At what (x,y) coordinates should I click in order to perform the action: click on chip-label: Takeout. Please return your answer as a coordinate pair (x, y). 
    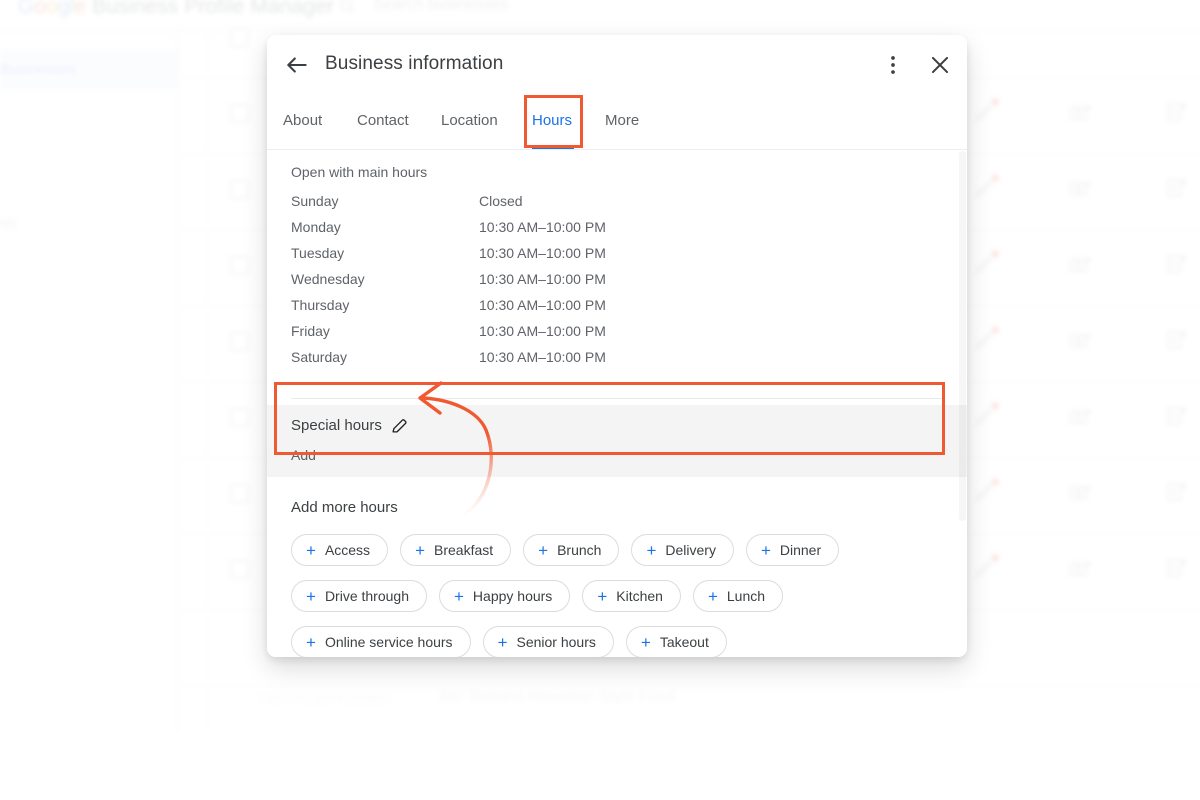
    Looking at the image, I should click on (684, 642).